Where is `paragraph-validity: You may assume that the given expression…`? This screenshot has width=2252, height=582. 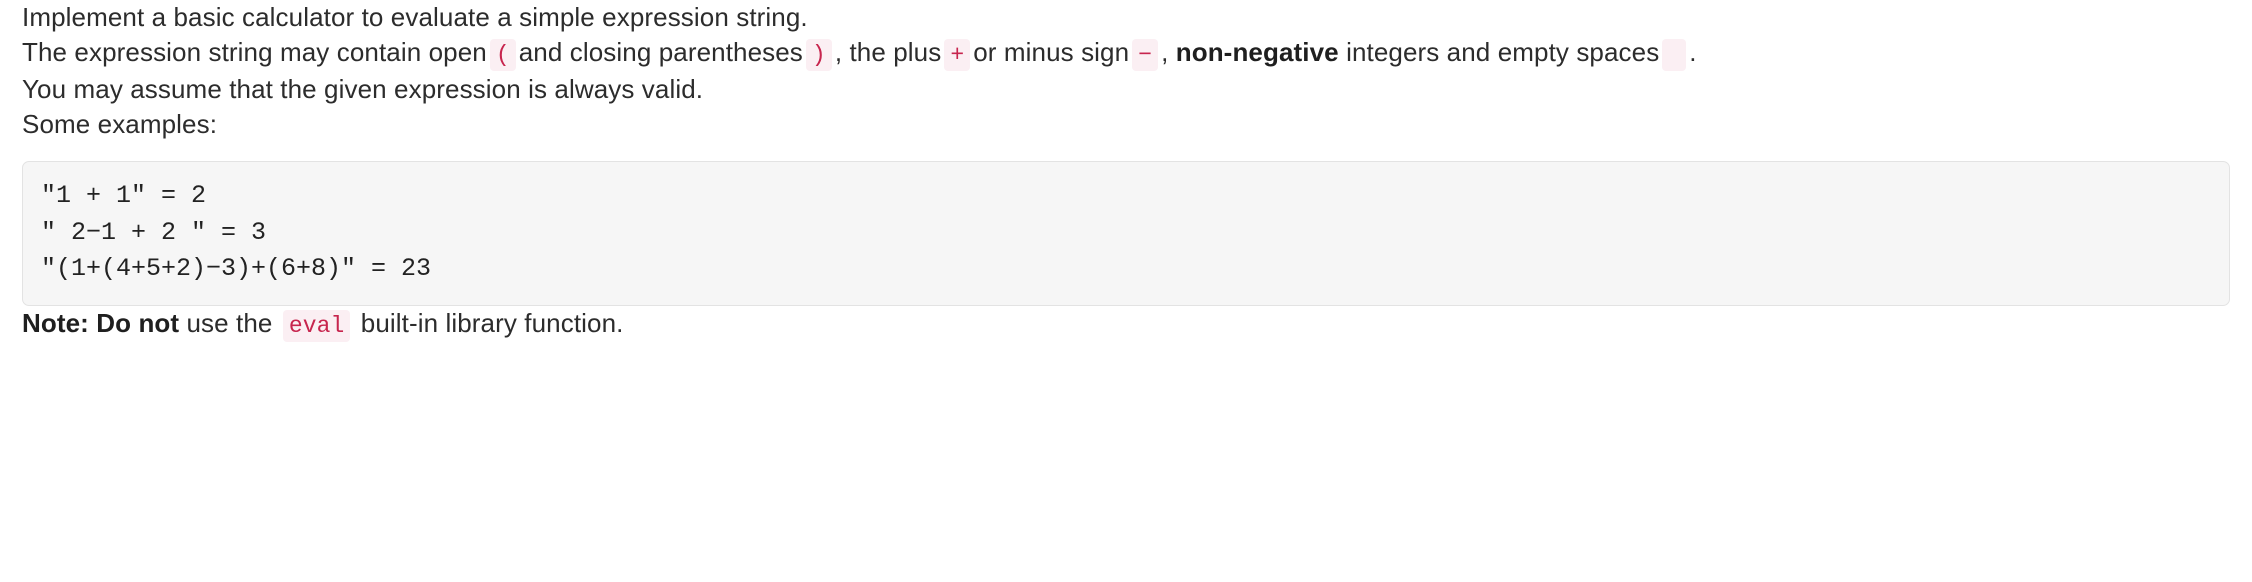
paragraph-validity: You may assume that the given expression… is located at coordinates (363, 88).